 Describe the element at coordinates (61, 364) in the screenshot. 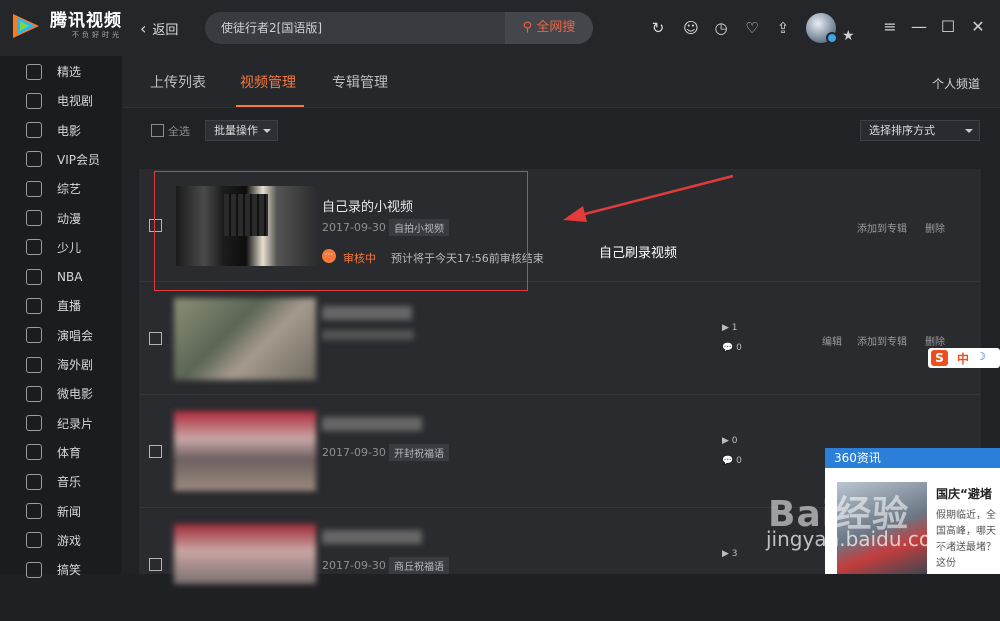

I see `sidebar-item: 海外剧` at that location.